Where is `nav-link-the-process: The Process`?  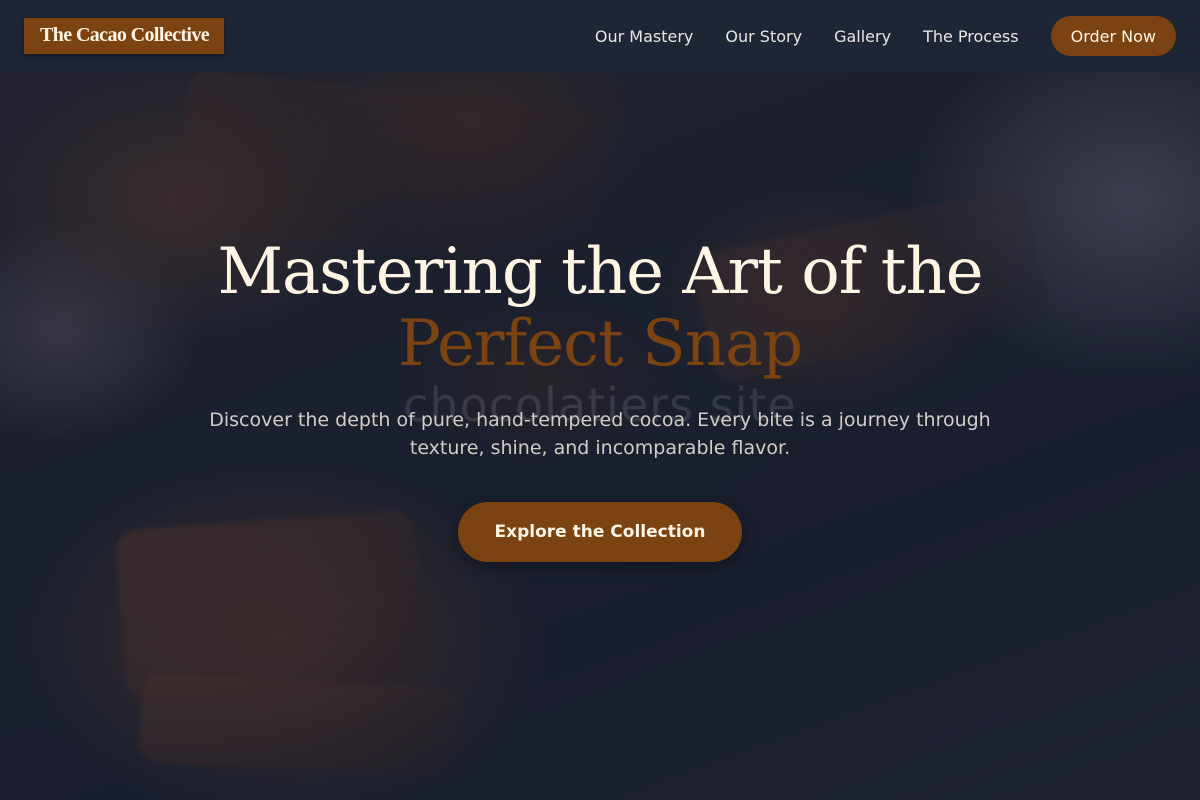 nav-link-the-process: The Process is located at coordinates (971, 36).